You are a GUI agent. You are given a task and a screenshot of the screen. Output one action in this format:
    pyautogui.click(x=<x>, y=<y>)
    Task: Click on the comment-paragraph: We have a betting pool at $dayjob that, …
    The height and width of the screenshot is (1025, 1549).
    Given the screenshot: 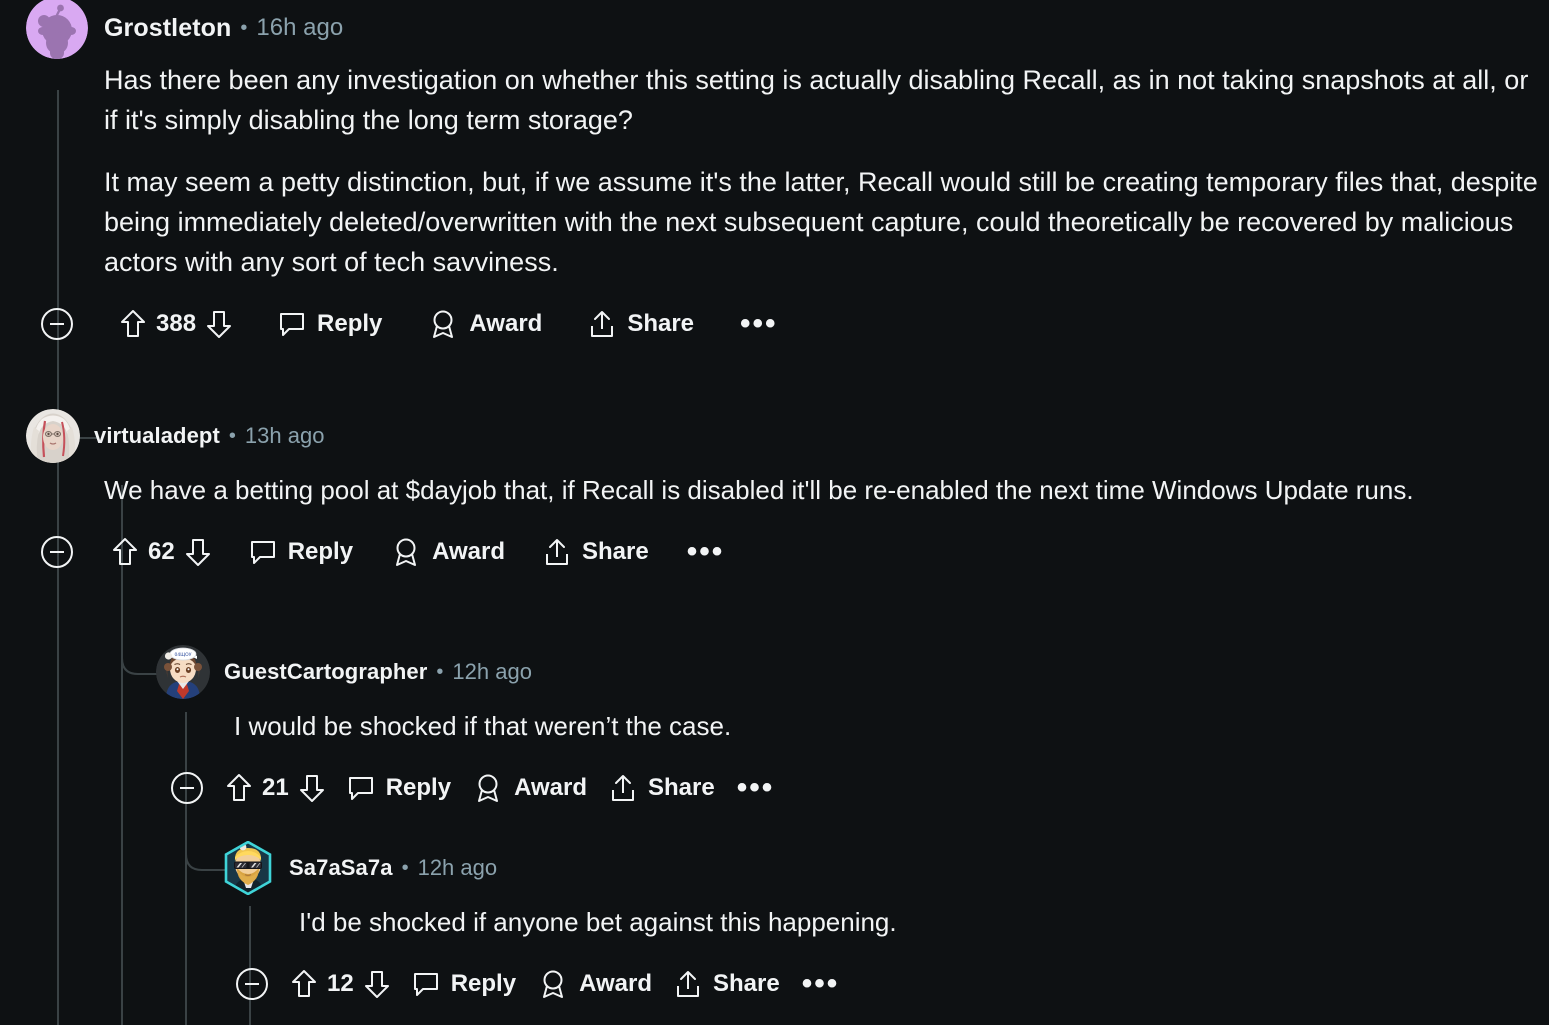 What is the action you would take?
    pyautogui.click(x=759, y=490)
    